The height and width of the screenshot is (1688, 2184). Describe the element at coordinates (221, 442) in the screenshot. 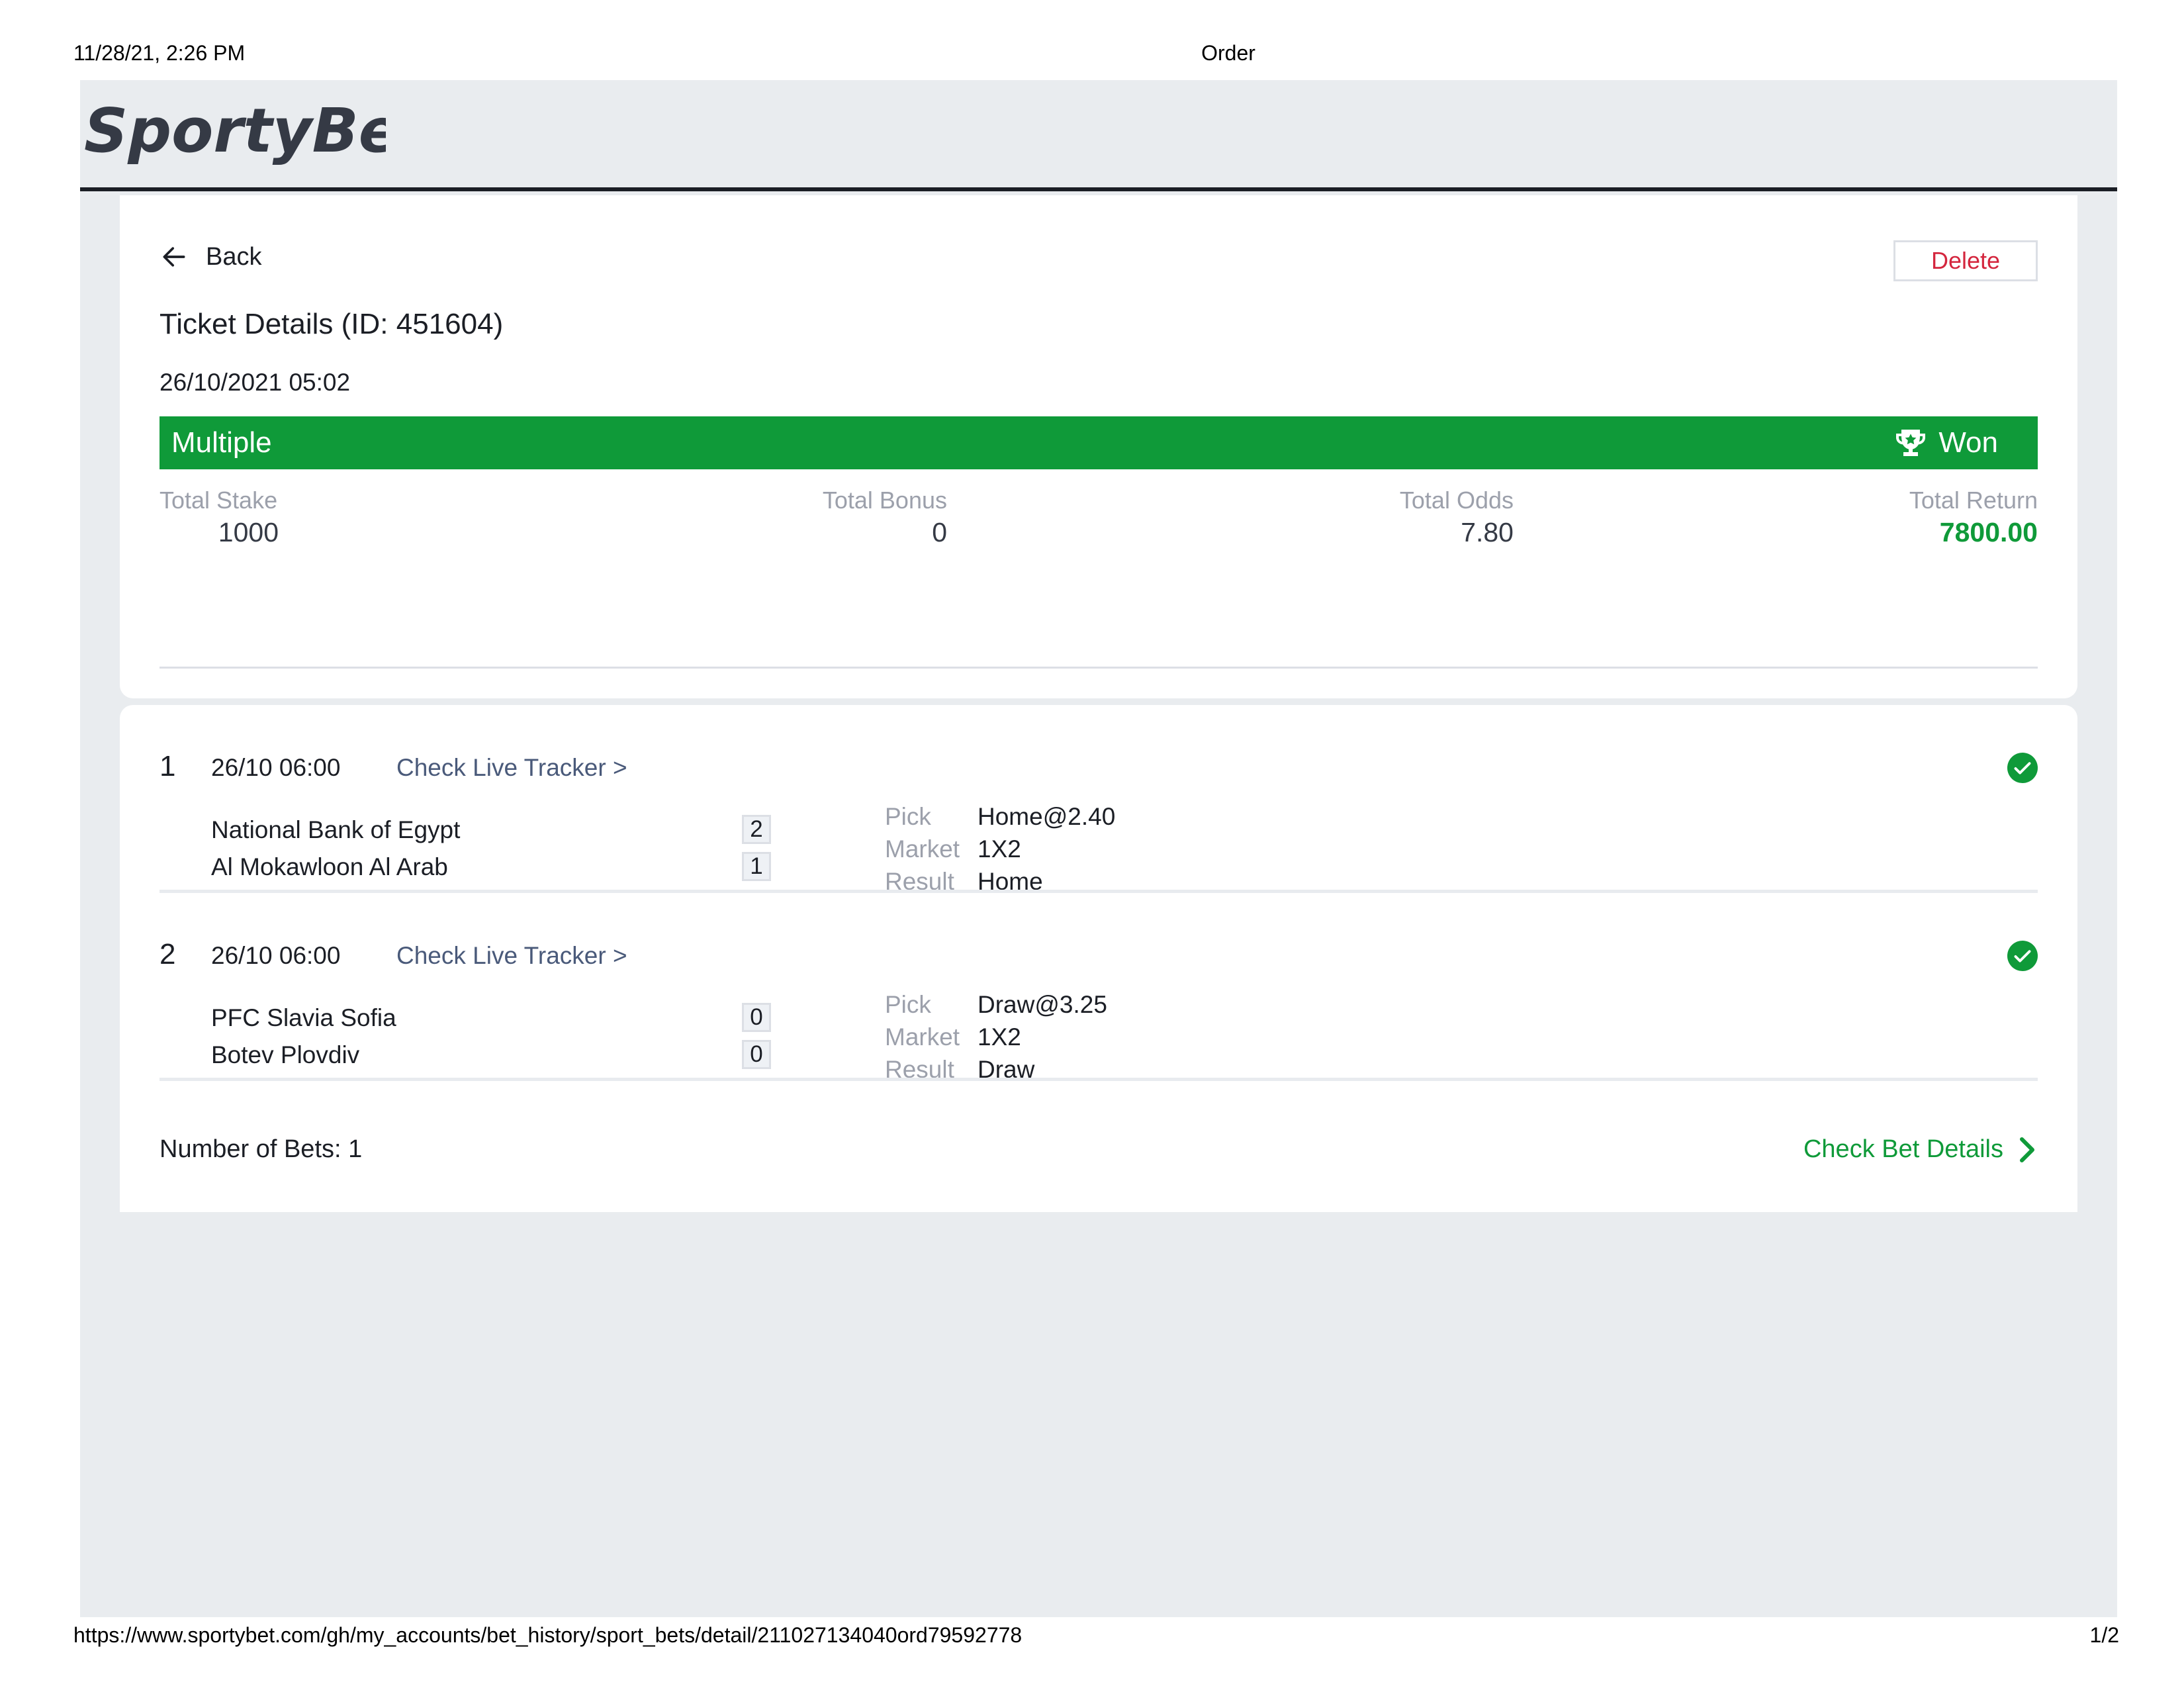

I see `bet-type-label: Multiple` at that location.